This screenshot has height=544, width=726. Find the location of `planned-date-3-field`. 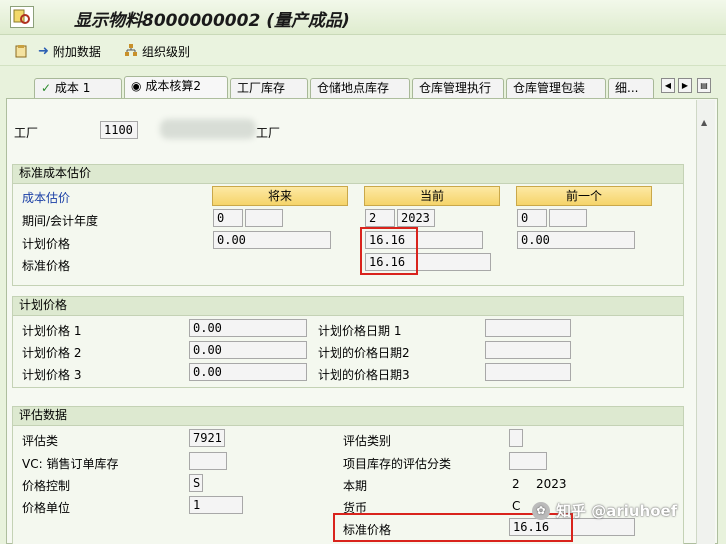

planned-date-3-field is located at coordinates (528, 372).